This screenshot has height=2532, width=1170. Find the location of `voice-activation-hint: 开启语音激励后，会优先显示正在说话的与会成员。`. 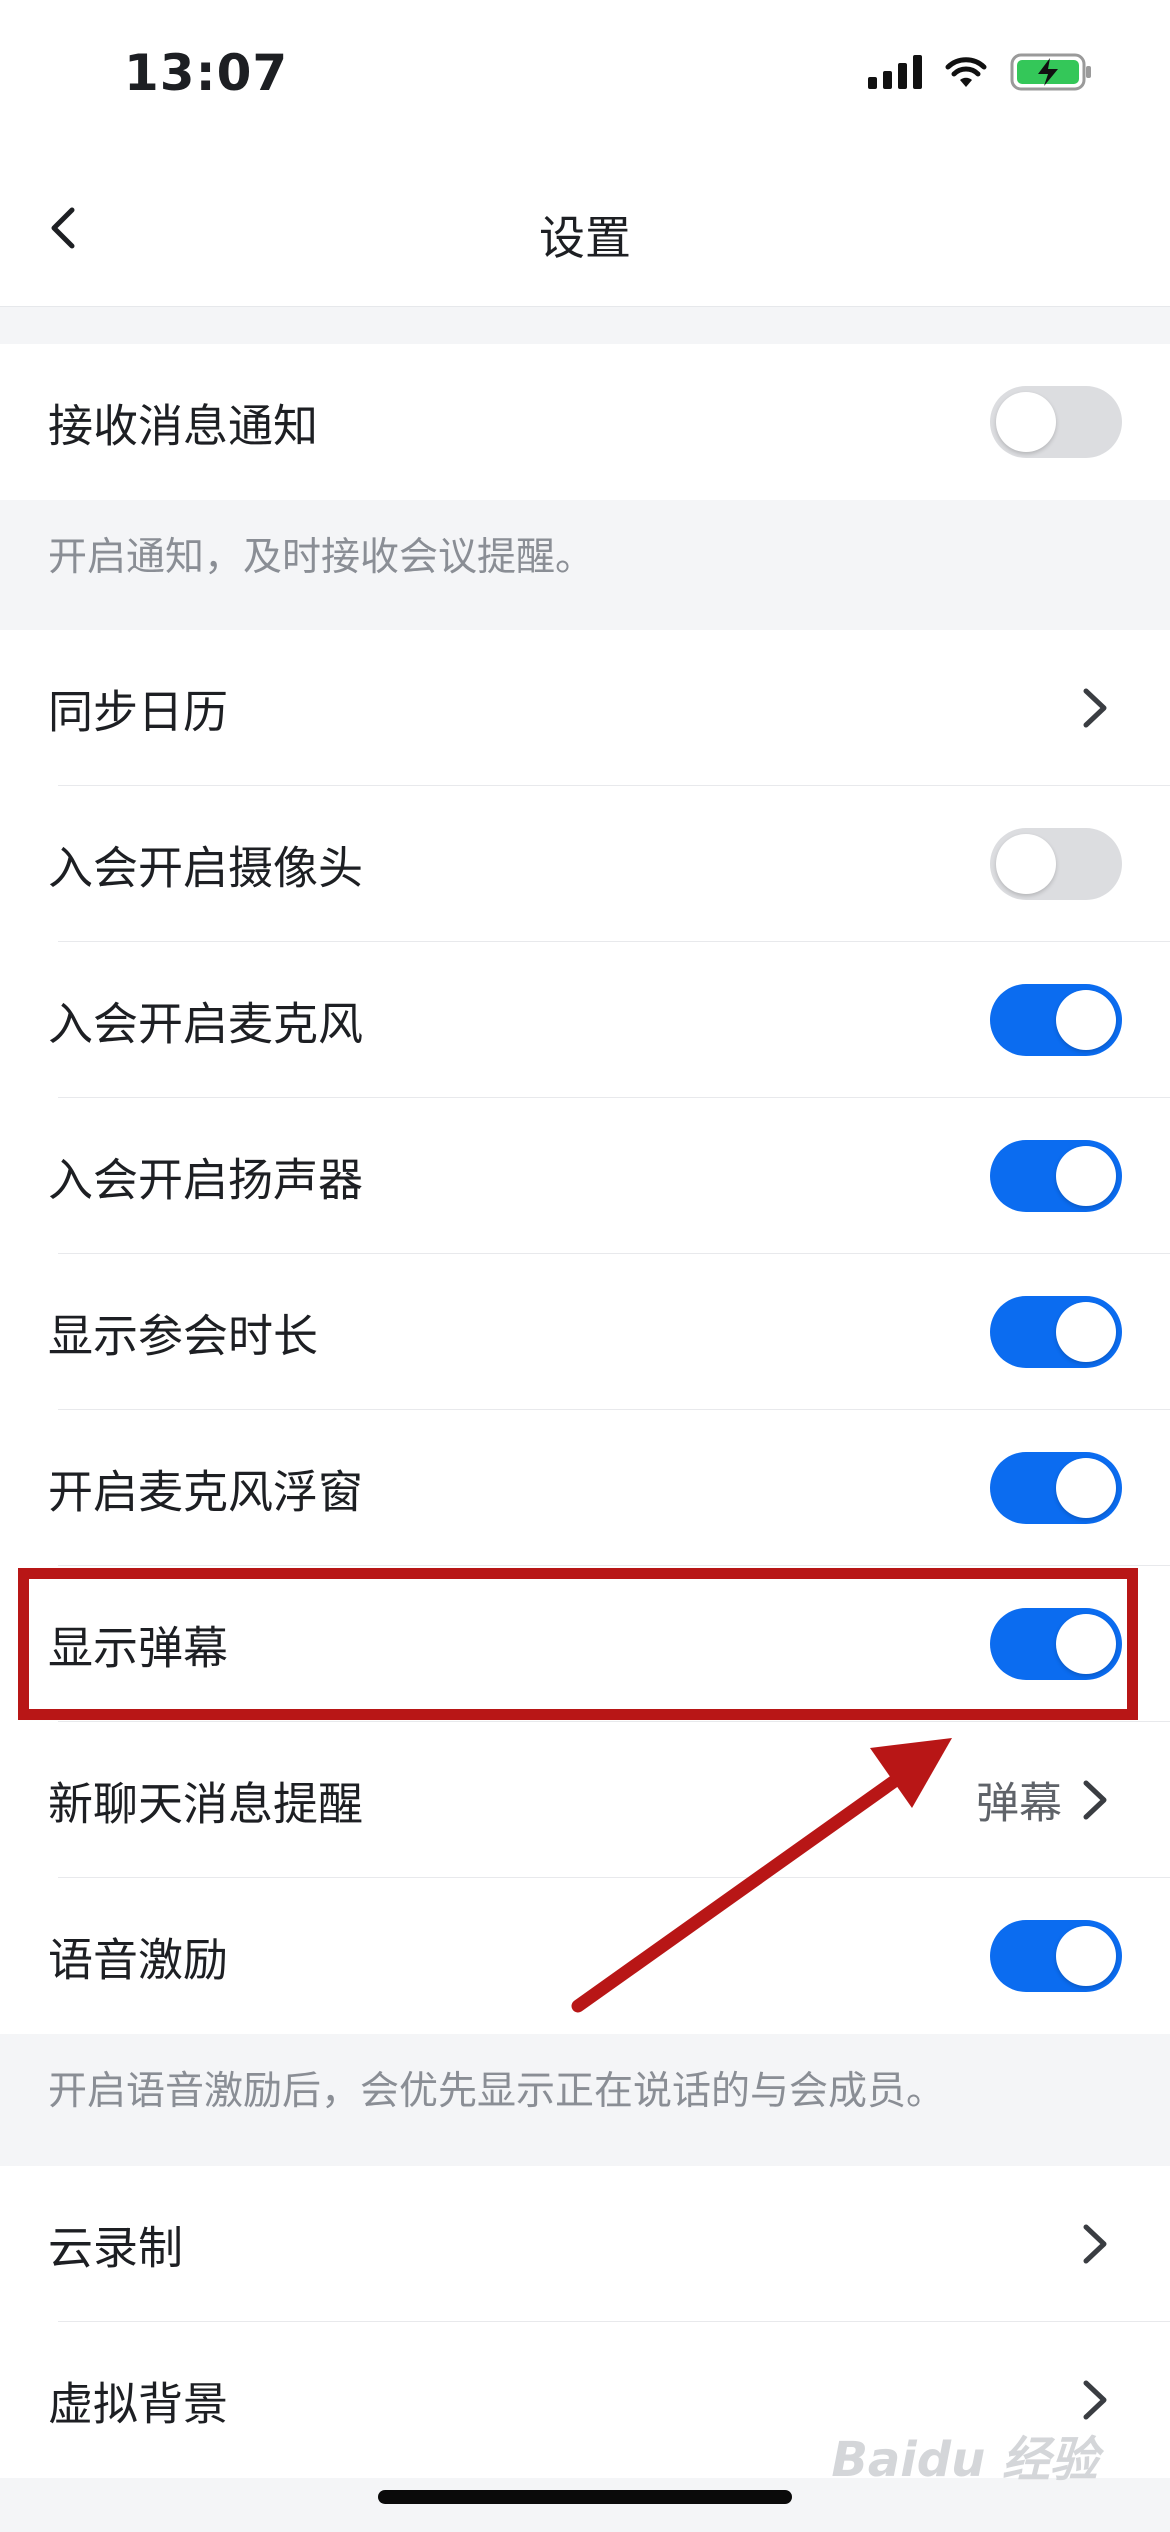

voice-activation-hint: 开启语音激励后，会优先显示正在说话的与会成员。 is located at coordinates (497, 2091).